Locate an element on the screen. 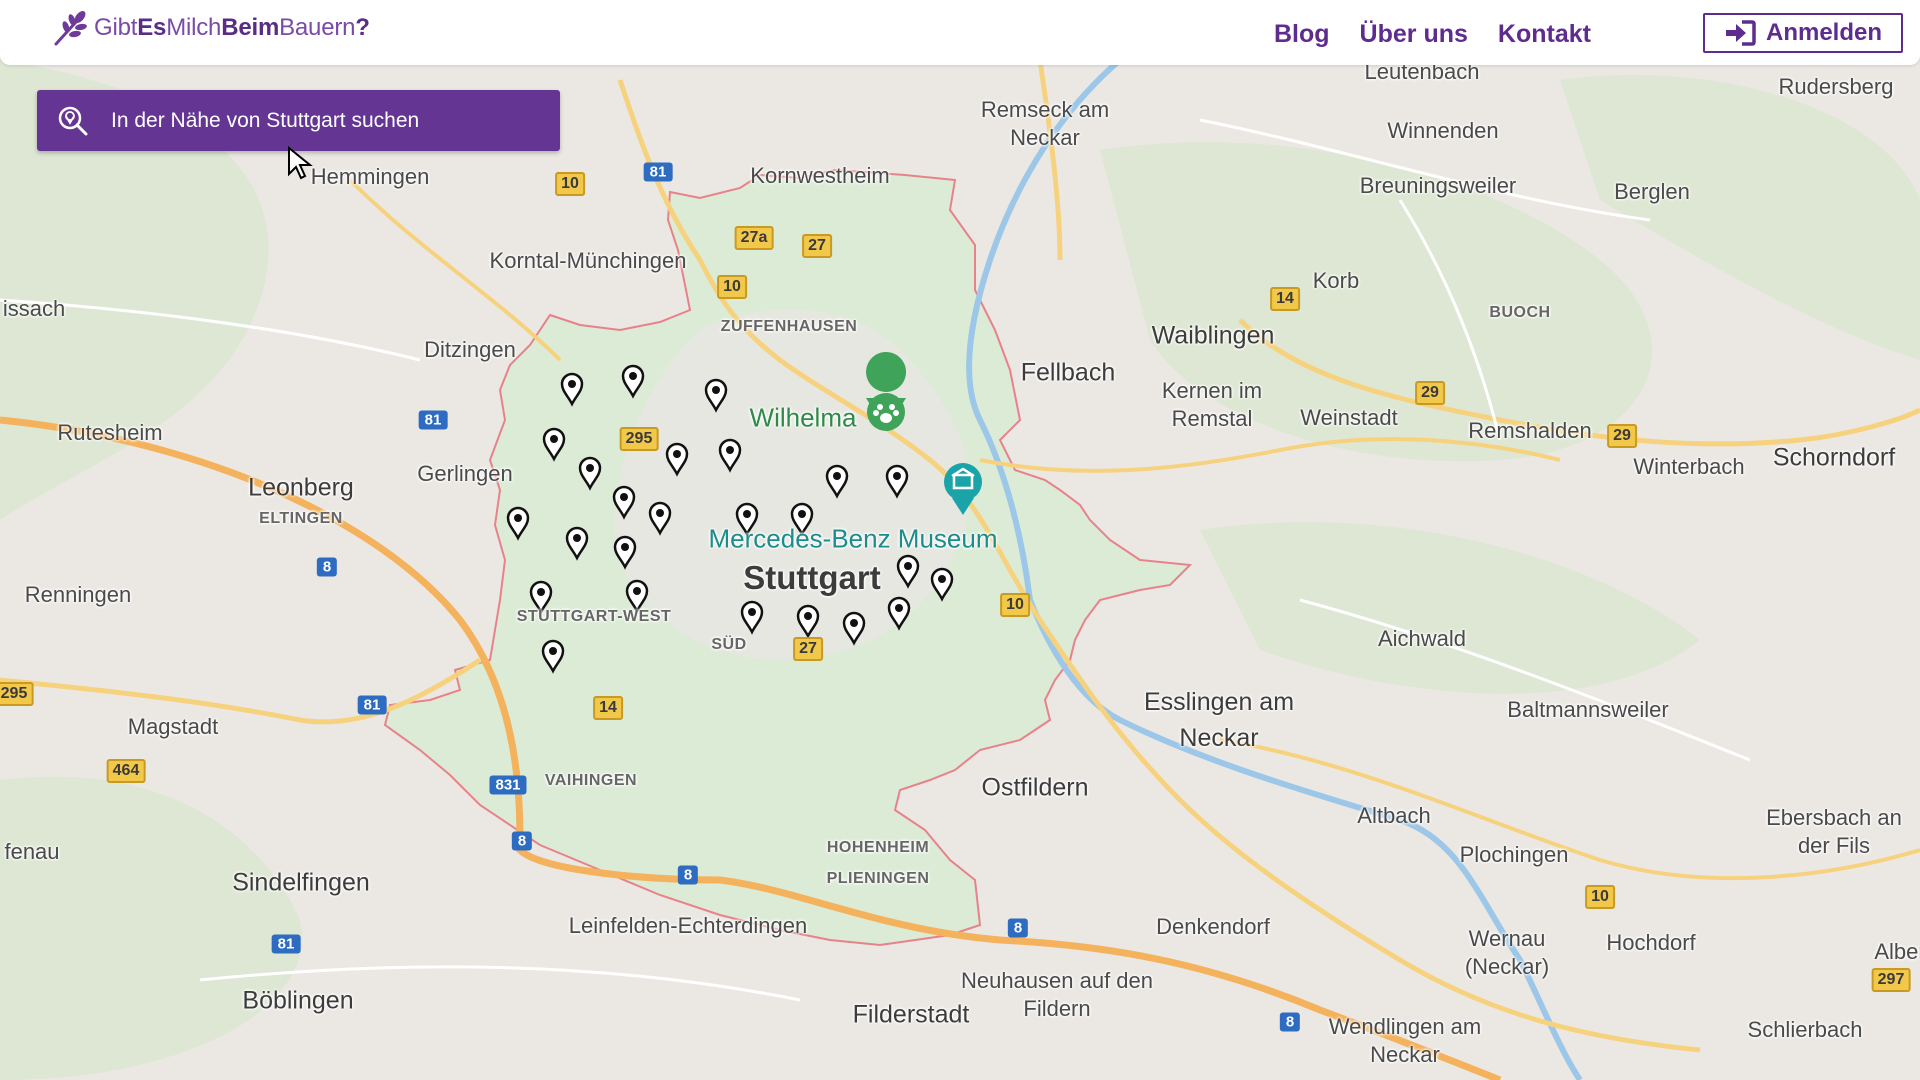 This screenshot has height=1080, width=1920. town-label: Rutesheim is located at coordinates (110, 432).